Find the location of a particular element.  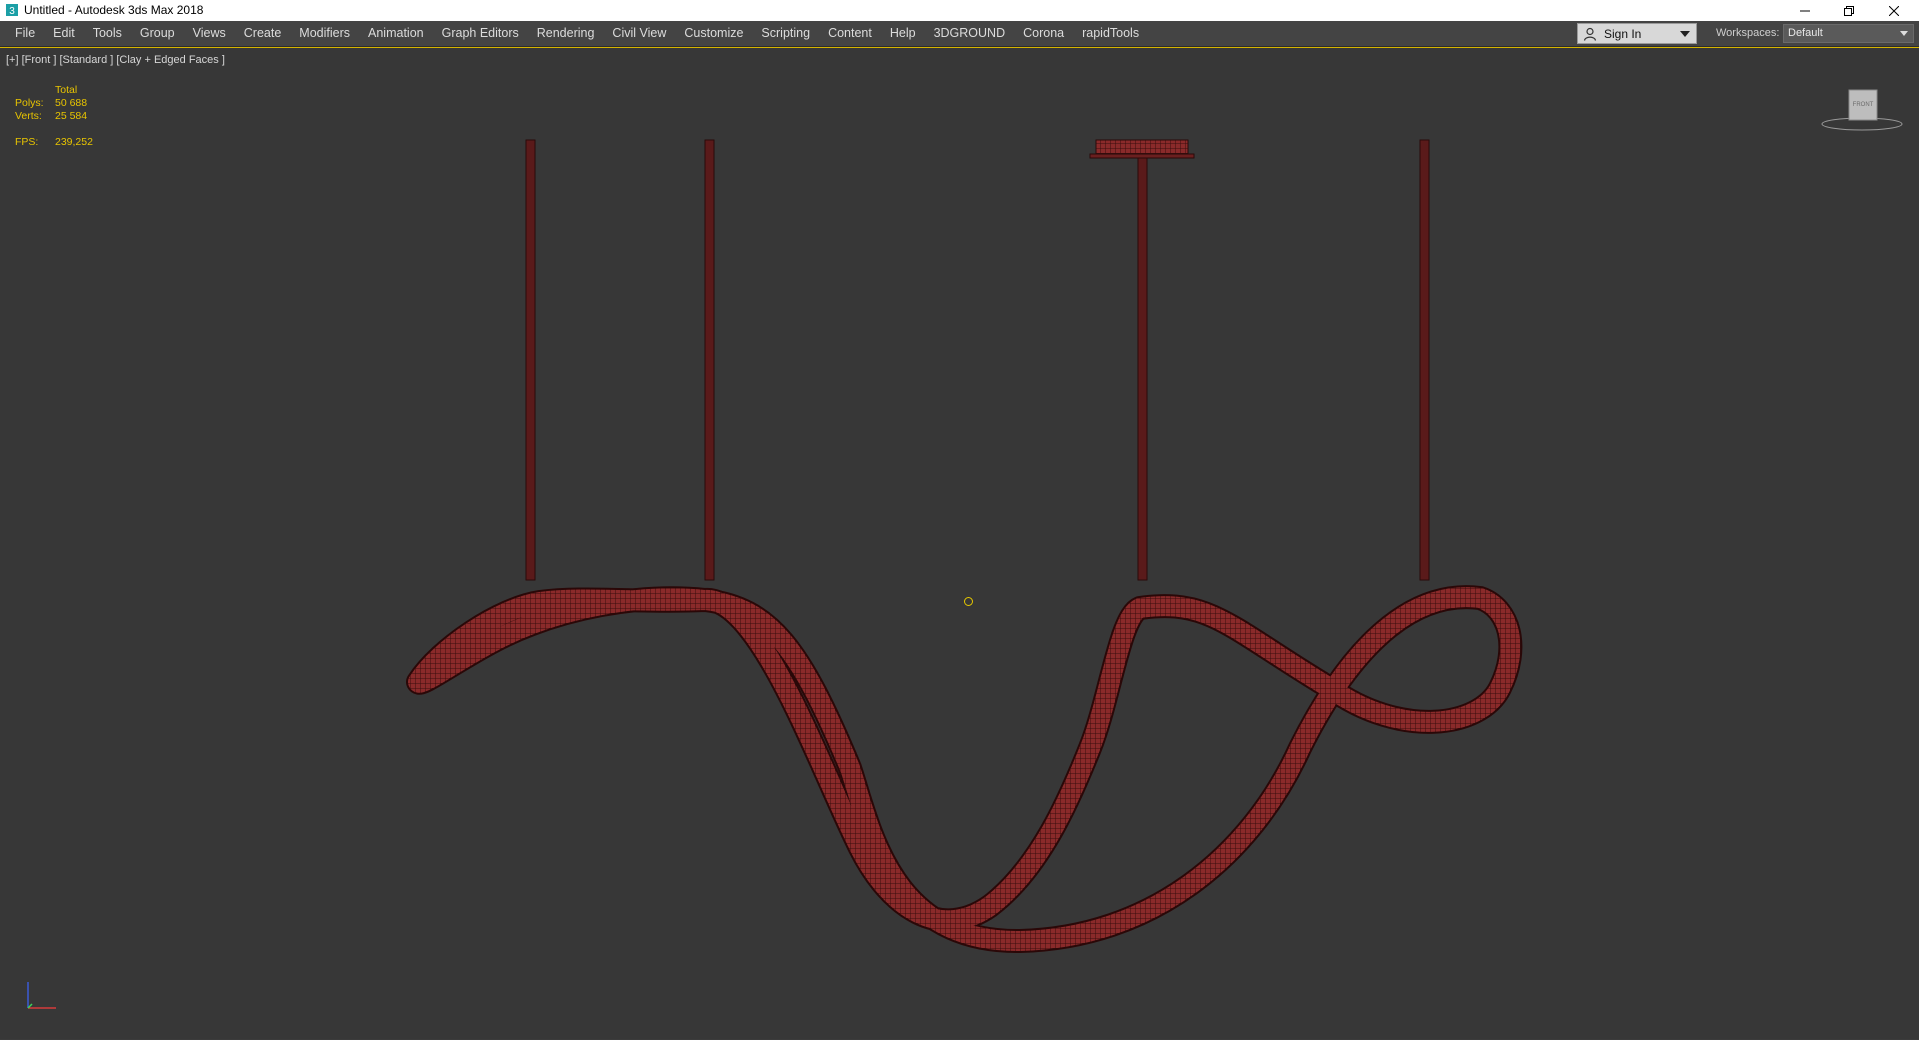

stats-polys-value: 50 688 is located at coordinates (71, 103).